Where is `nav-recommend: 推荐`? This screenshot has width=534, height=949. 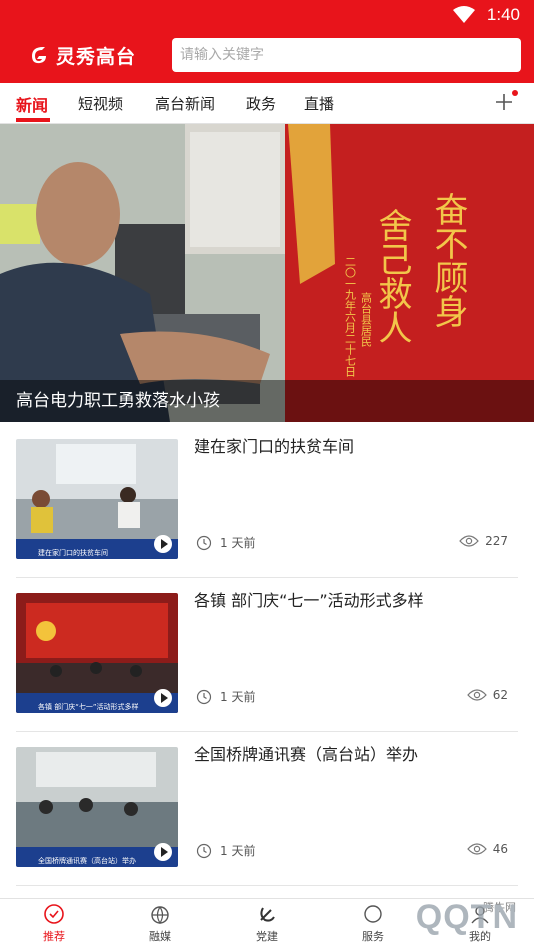 nav-recommend: 推荐 is located at coordinates (54, 923).